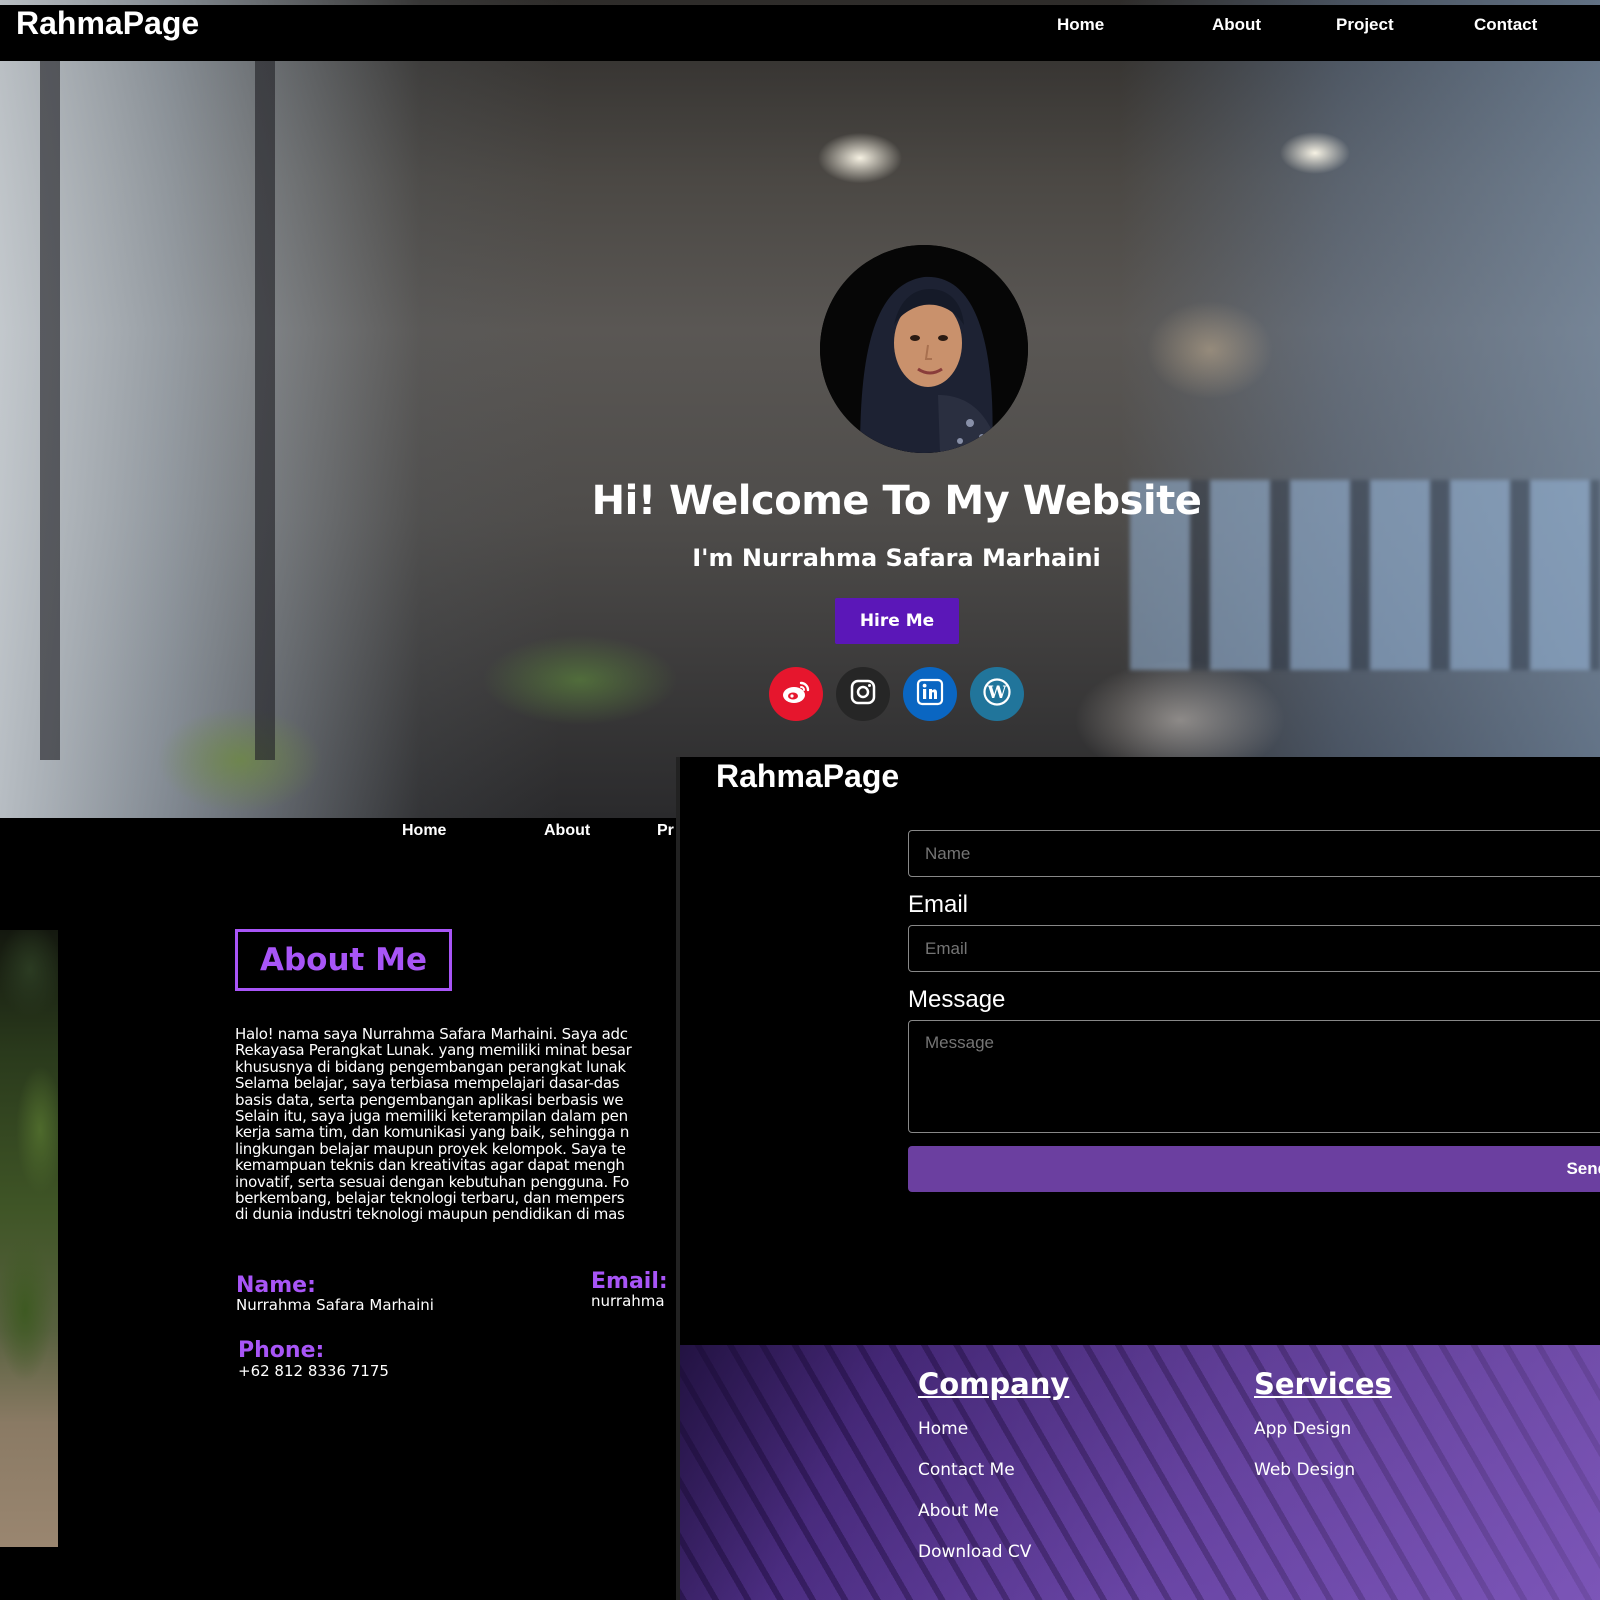 The width and height of the screenshot is (1600, 1600). I want to click on name-field, so click(1254, 853).